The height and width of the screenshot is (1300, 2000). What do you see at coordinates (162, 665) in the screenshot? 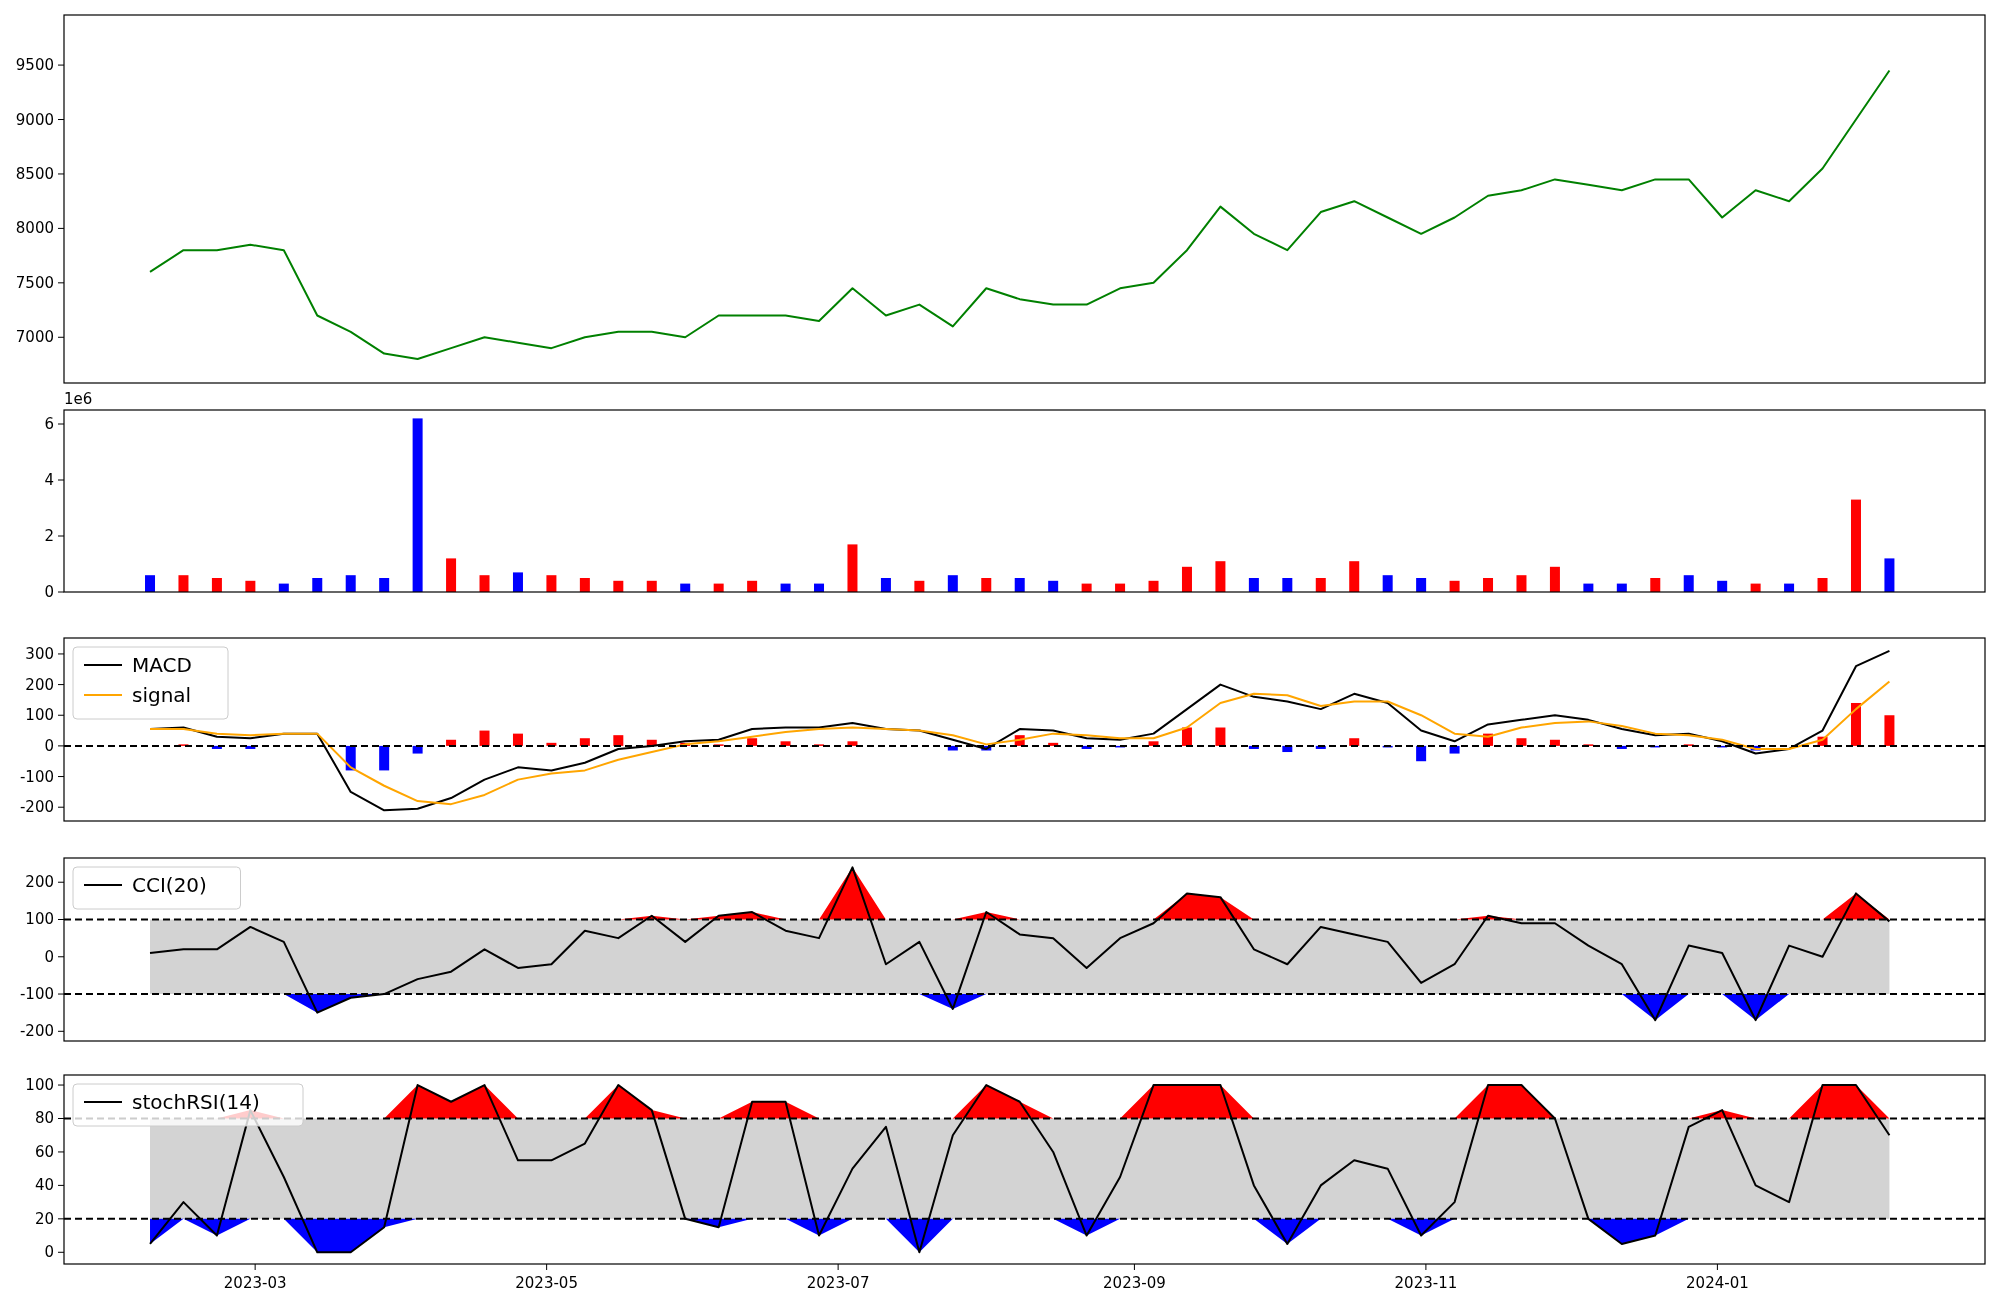
I see `legend-label: MACD` at bounding box center [162, 665].